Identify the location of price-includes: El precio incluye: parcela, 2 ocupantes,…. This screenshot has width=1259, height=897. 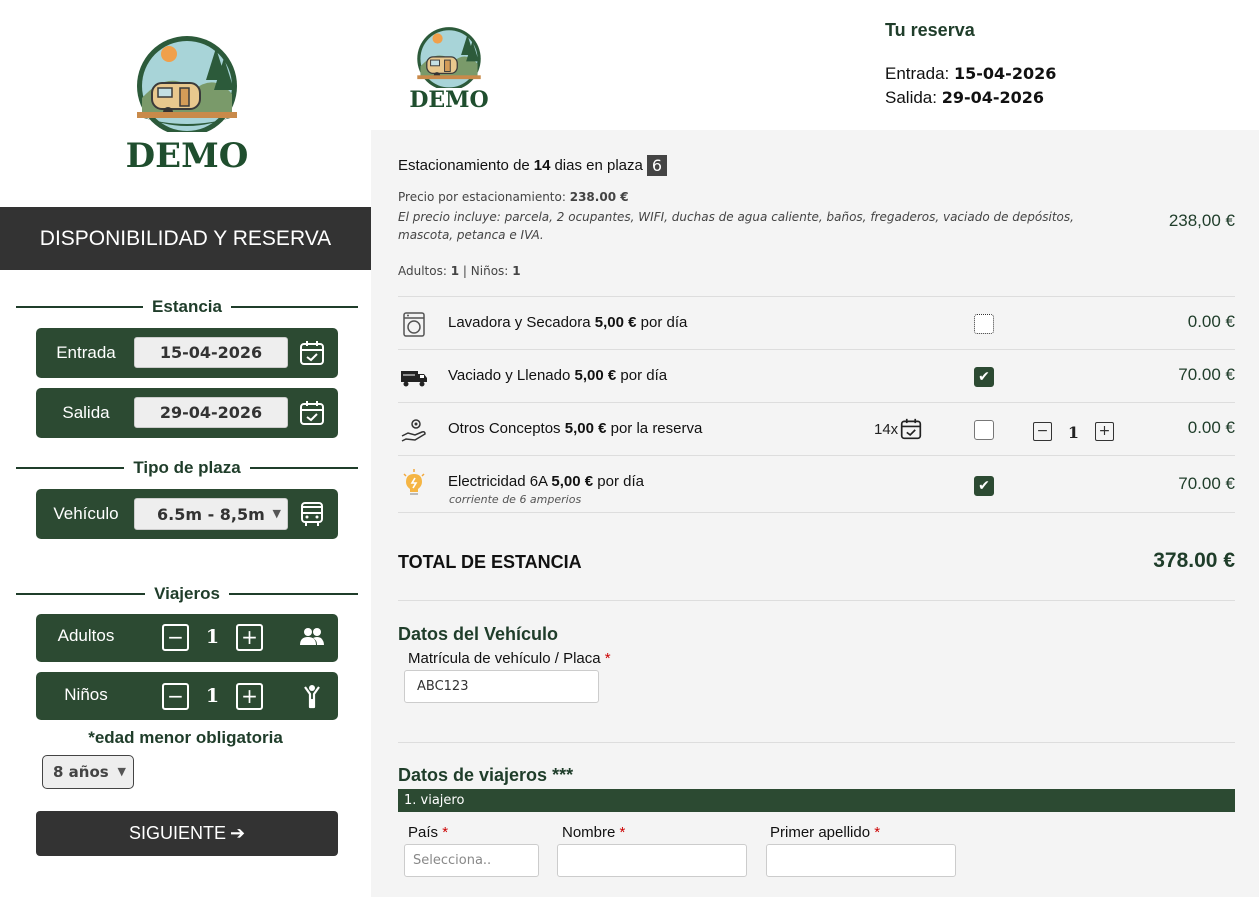
(736, 226).